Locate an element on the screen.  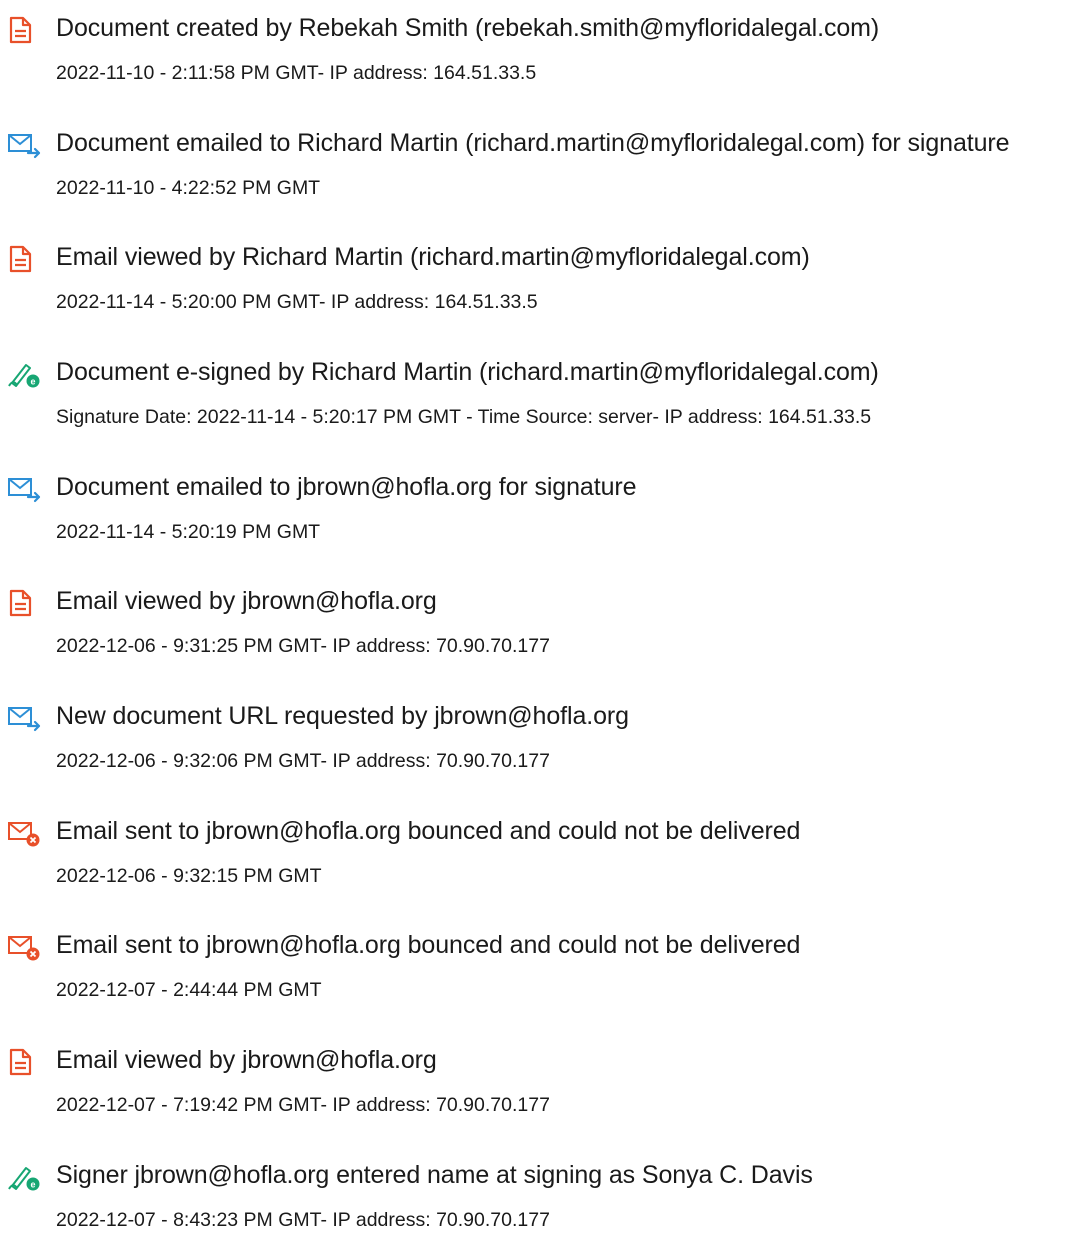
event-detail: 2022-12-07 - 2:44:44 PM GMT is located at coordinates (189, 990).